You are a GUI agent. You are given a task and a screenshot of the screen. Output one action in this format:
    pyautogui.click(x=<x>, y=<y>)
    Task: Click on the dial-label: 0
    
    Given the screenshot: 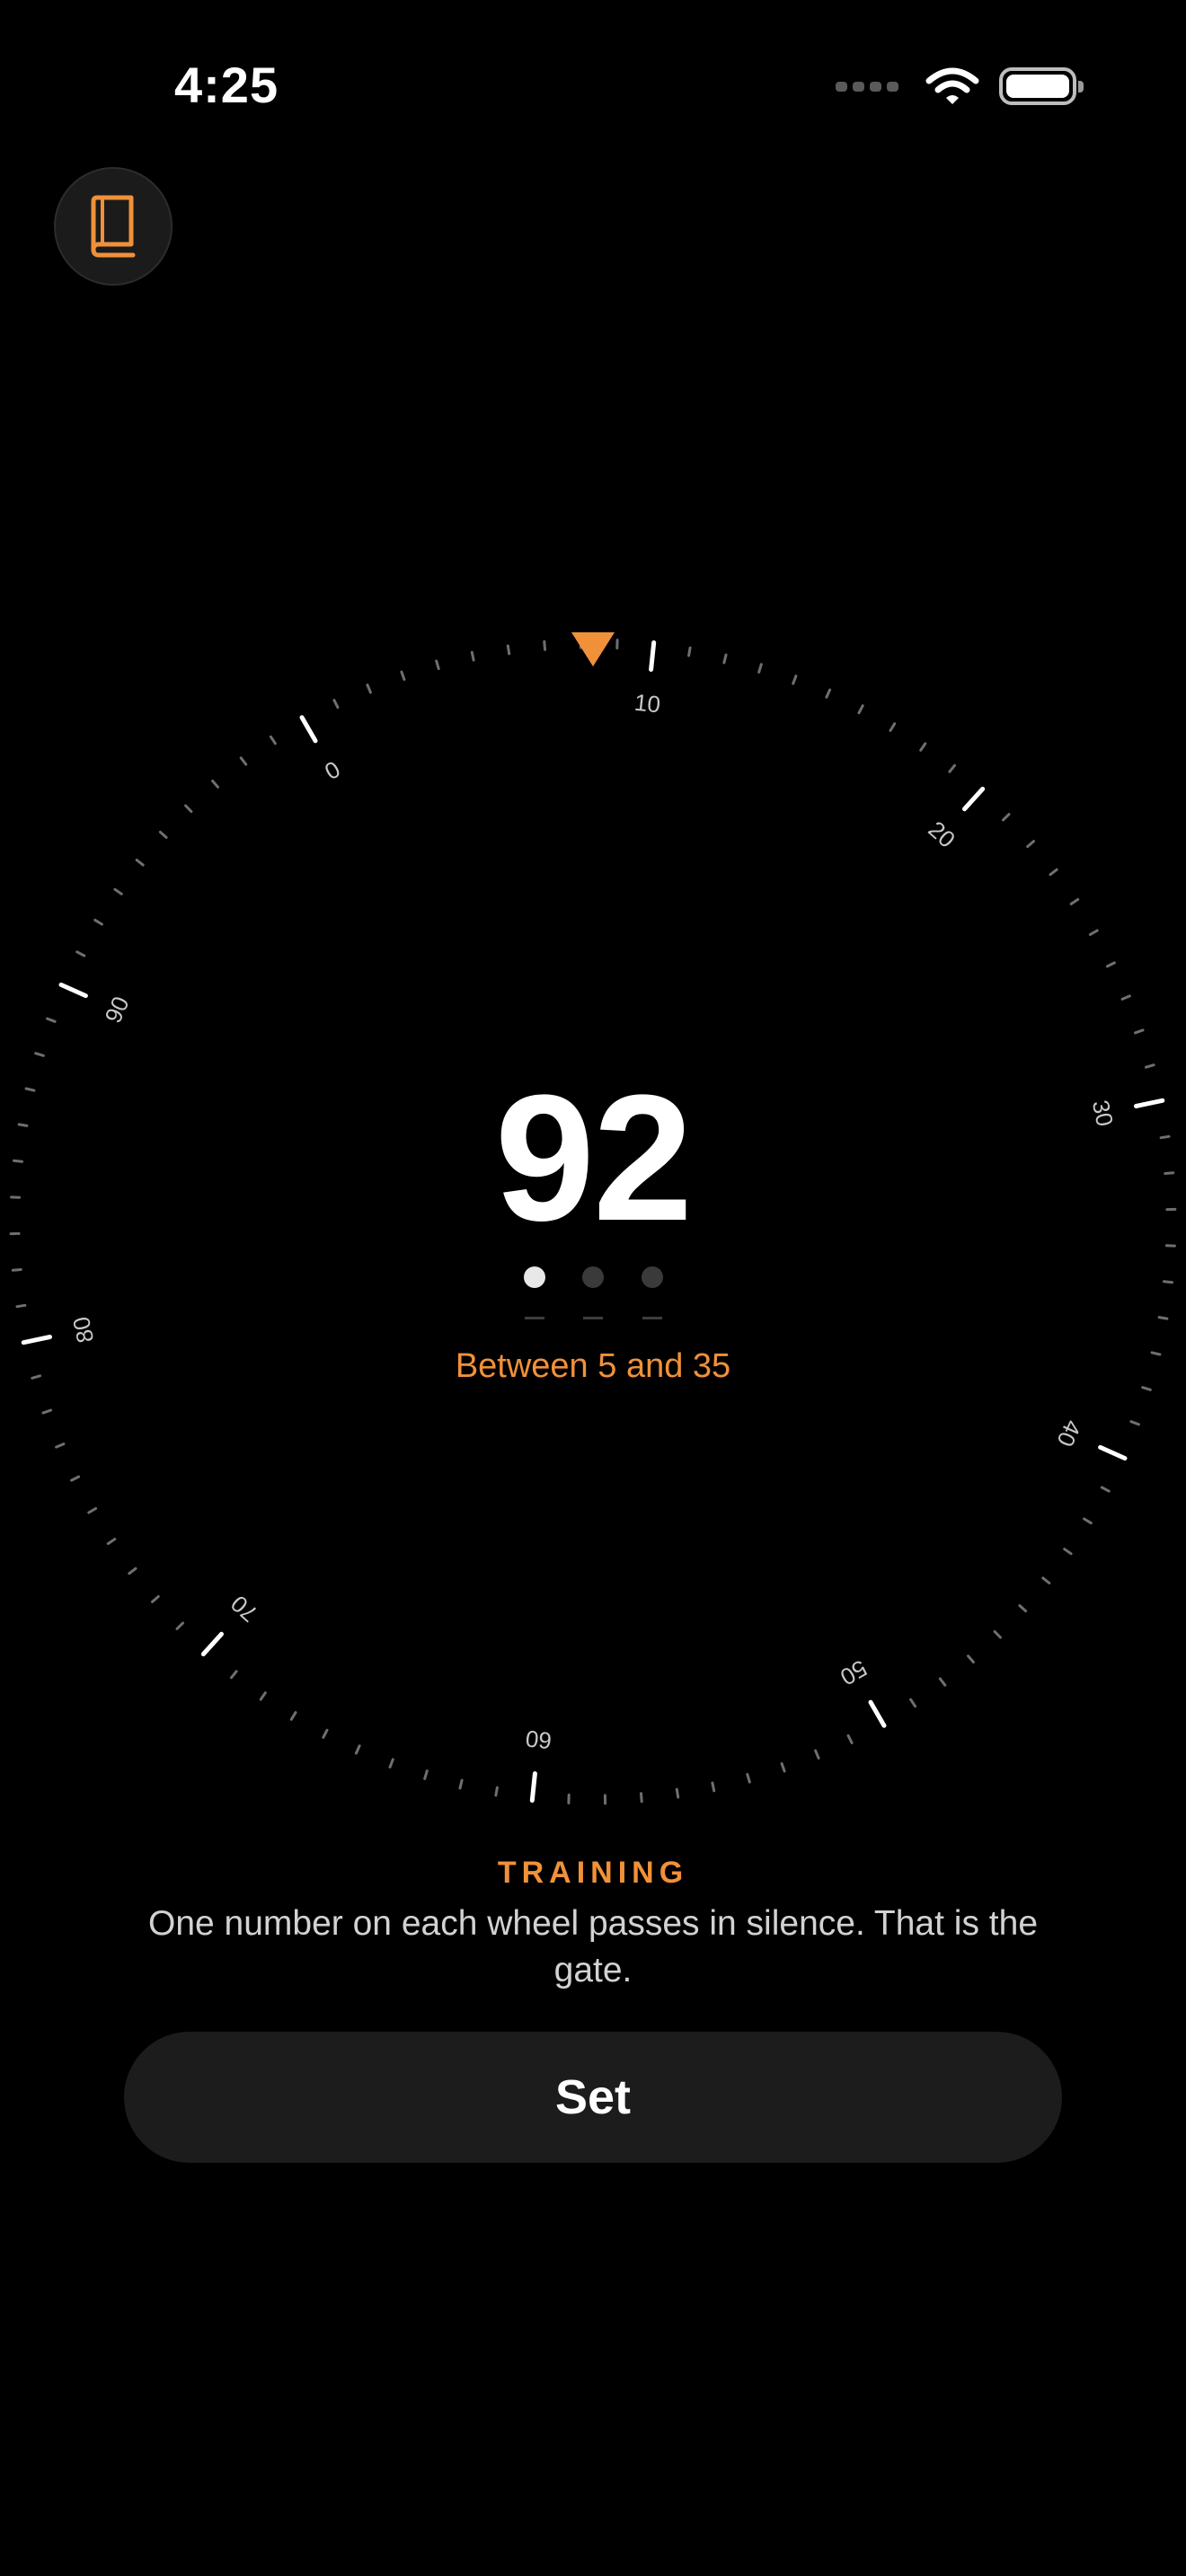 What is the action you would take?
    pyautogui.click(x=332, y=770)
    